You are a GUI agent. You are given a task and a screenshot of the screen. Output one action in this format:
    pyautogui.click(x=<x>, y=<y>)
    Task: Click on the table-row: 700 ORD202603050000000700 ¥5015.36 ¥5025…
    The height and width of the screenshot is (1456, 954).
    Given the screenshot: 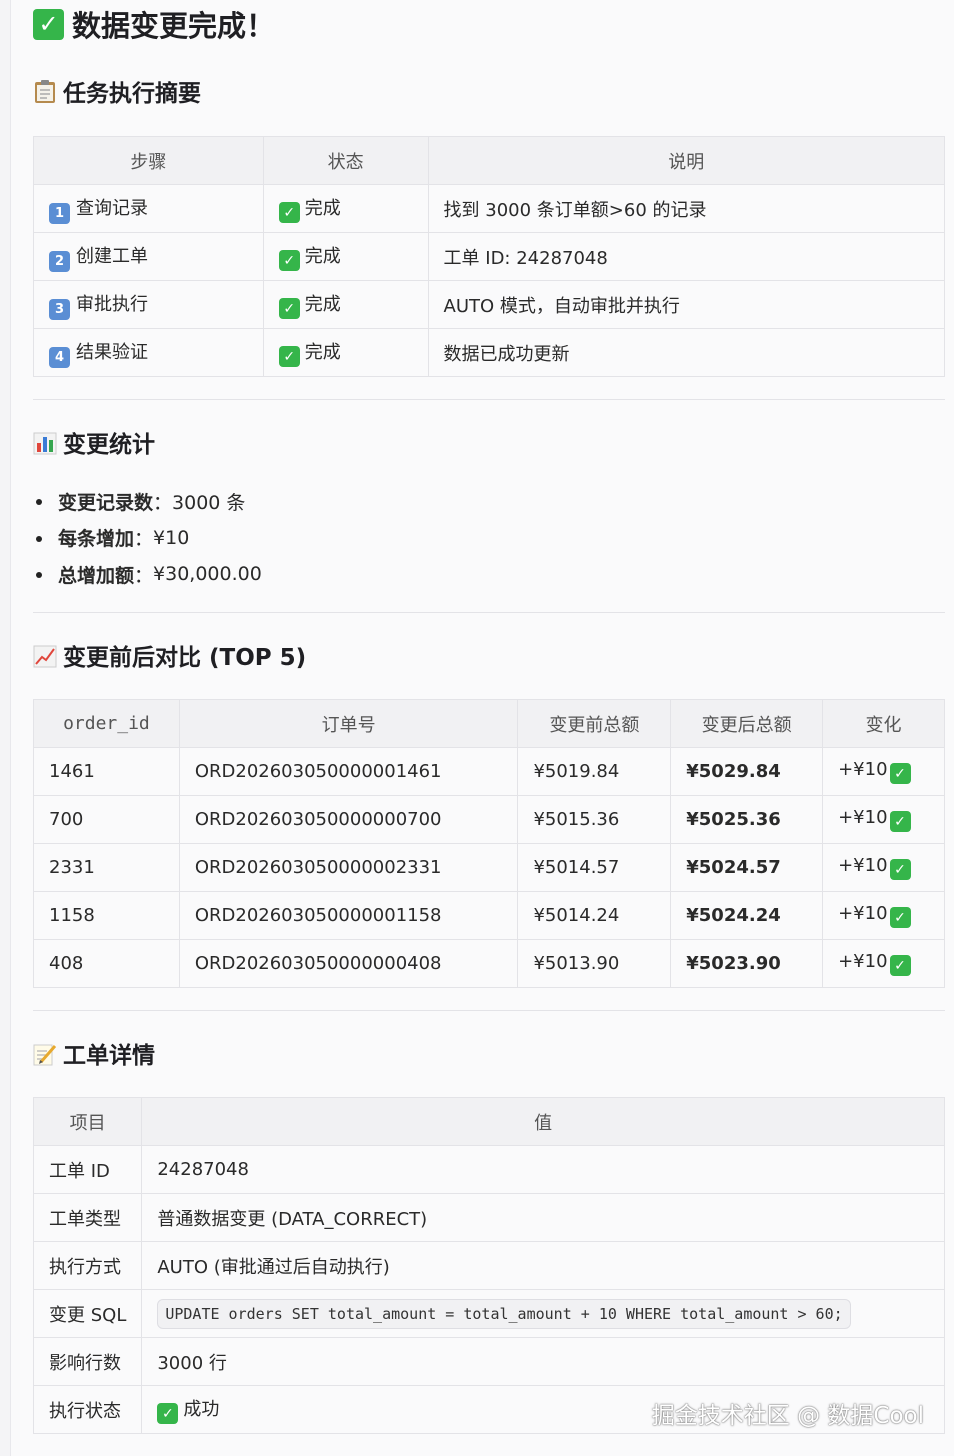 What is the action you would take?
    pyautogui.click(x=489, y=819)
    